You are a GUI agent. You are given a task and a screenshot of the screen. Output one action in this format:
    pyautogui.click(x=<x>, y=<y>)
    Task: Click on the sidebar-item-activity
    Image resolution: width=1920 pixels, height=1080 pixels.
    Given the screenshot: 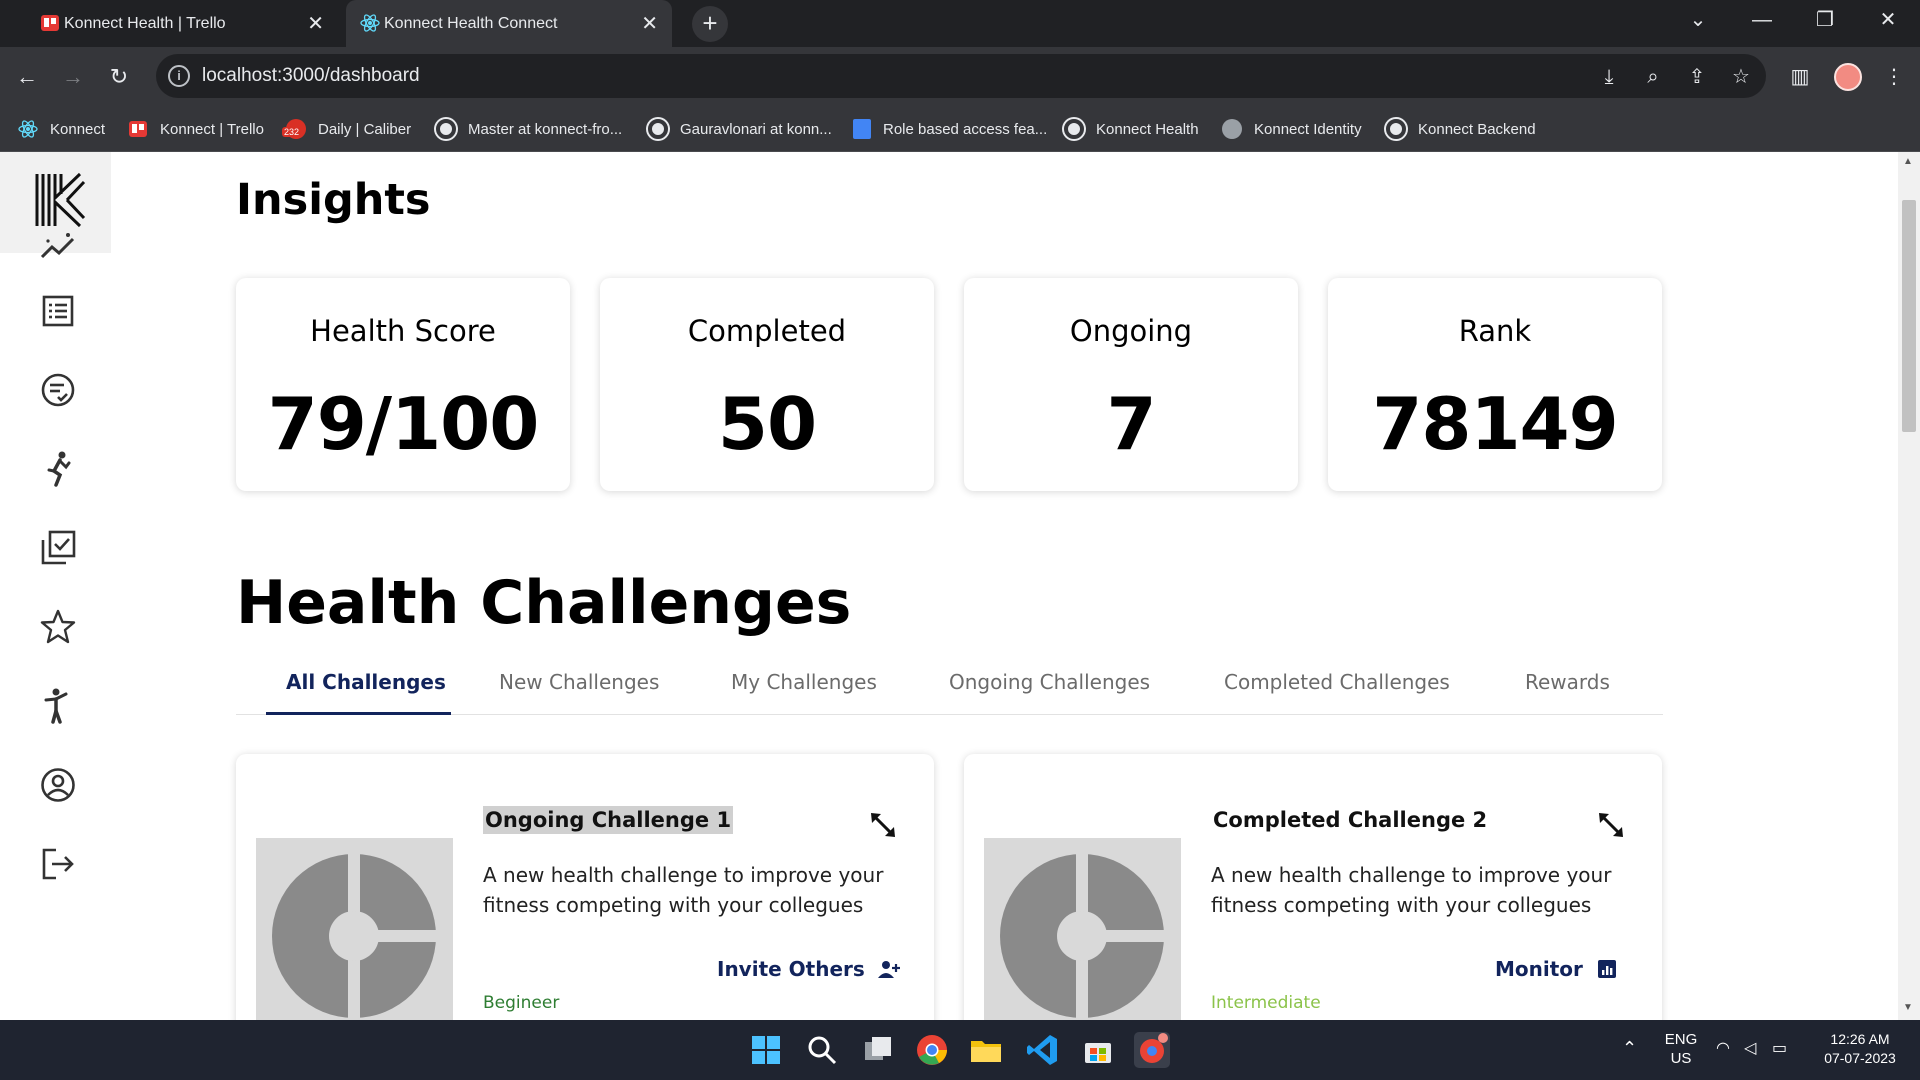 What is the action you would take?
    pyautogui.click(x=58, y=469)
    